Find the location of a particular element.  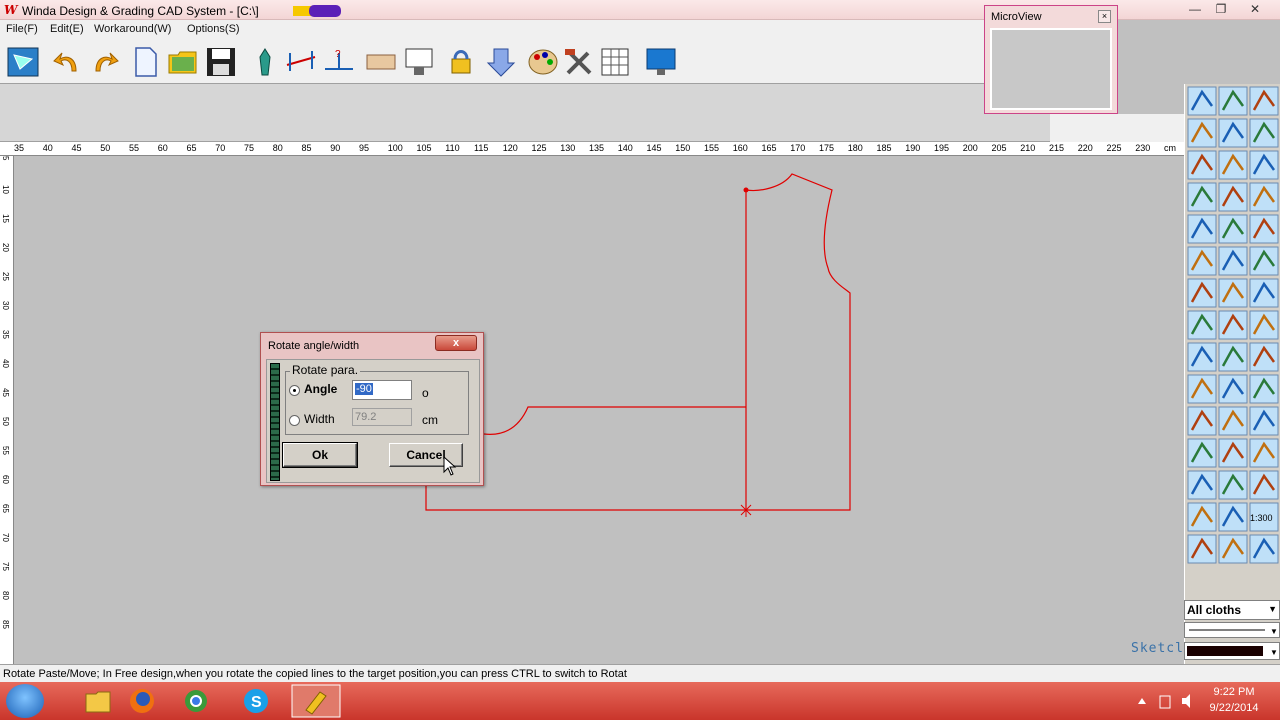

open-folder-icon is located at coordinates (183, 62).